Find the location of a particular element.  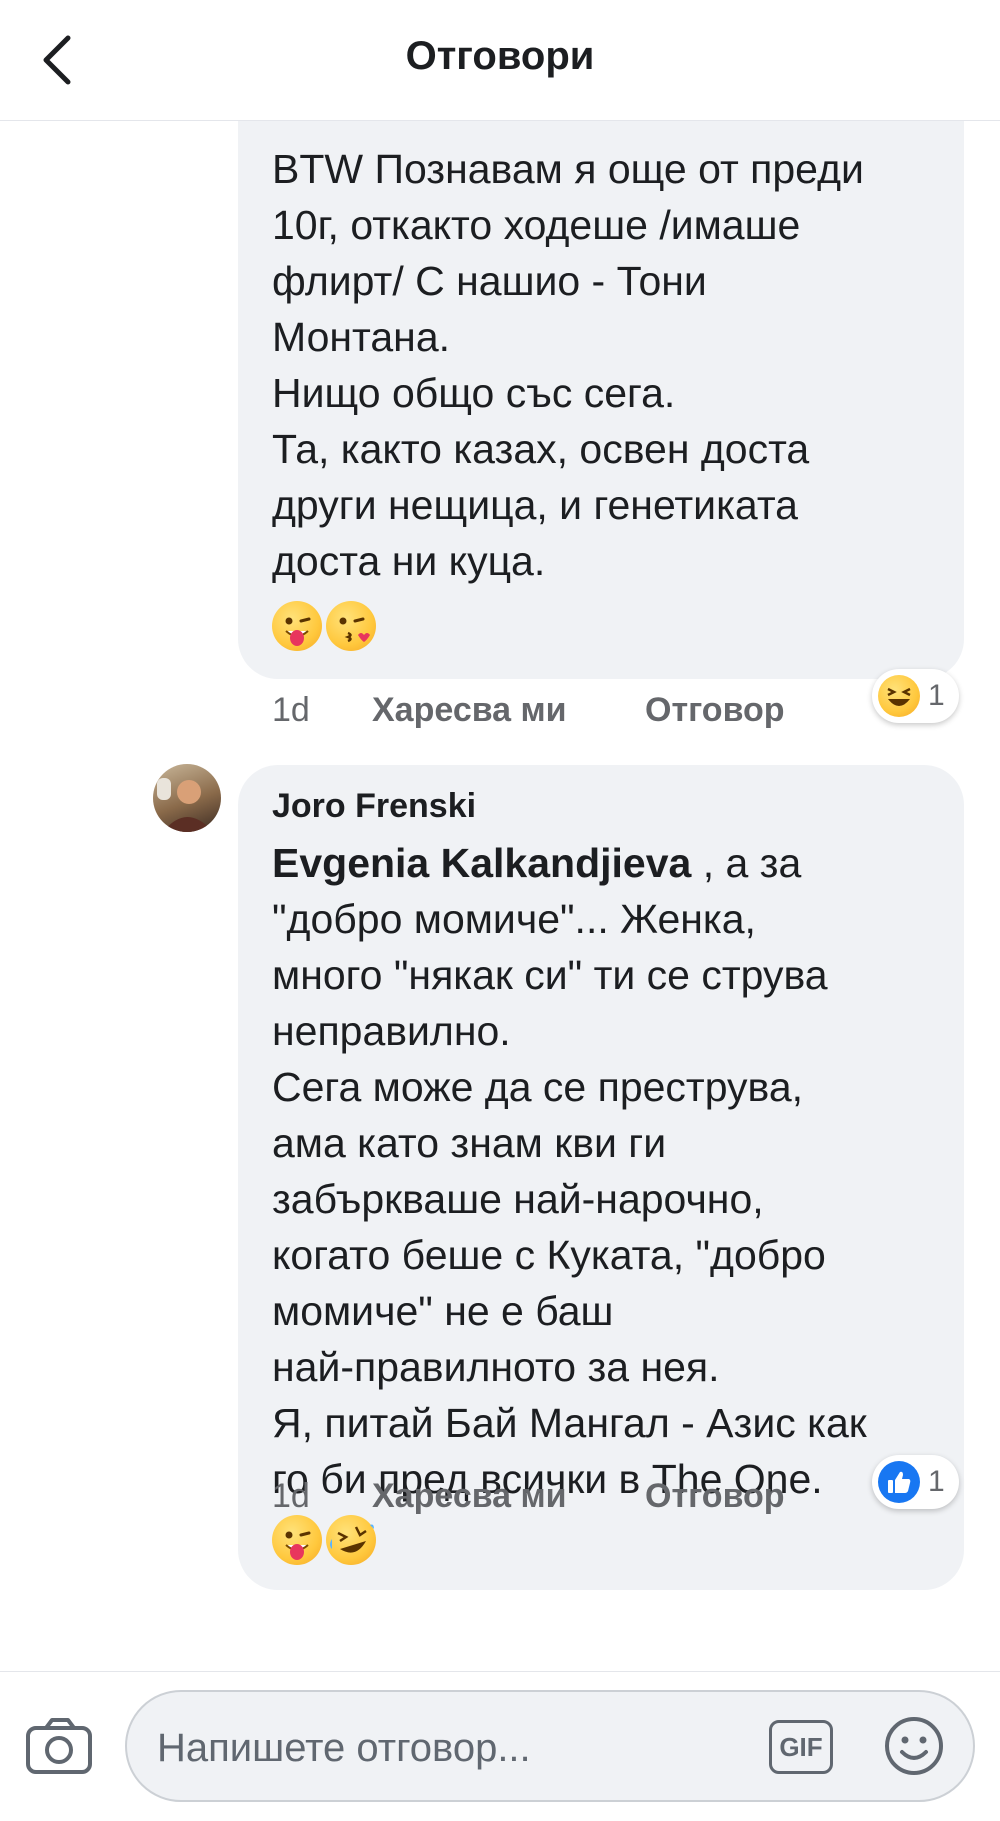

comment-text-line: флирт/ С нашио - Тони is located at coordinates (489, 281).